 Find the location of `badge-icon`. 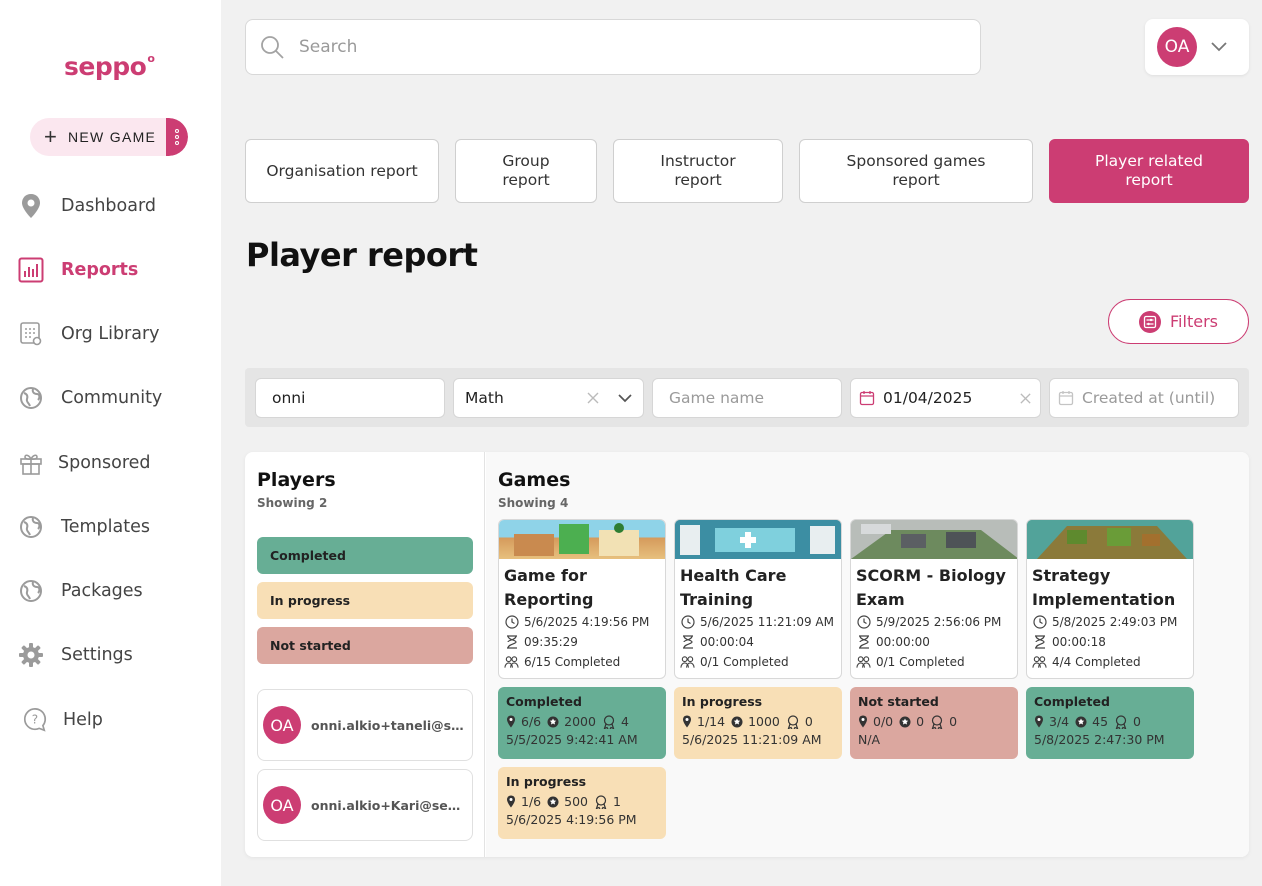

badge-icon is located at coordinates (1121, 721).